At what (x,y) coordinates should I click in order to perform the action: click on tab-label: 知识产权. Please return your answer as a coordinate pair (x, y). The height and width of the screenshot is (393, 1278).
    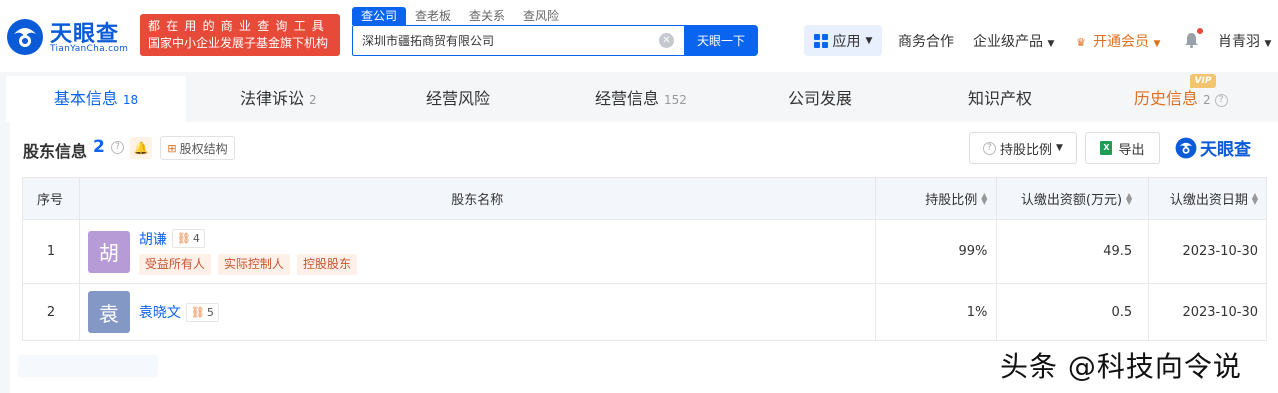
    Looking at the image, I should click on (1000, 98).